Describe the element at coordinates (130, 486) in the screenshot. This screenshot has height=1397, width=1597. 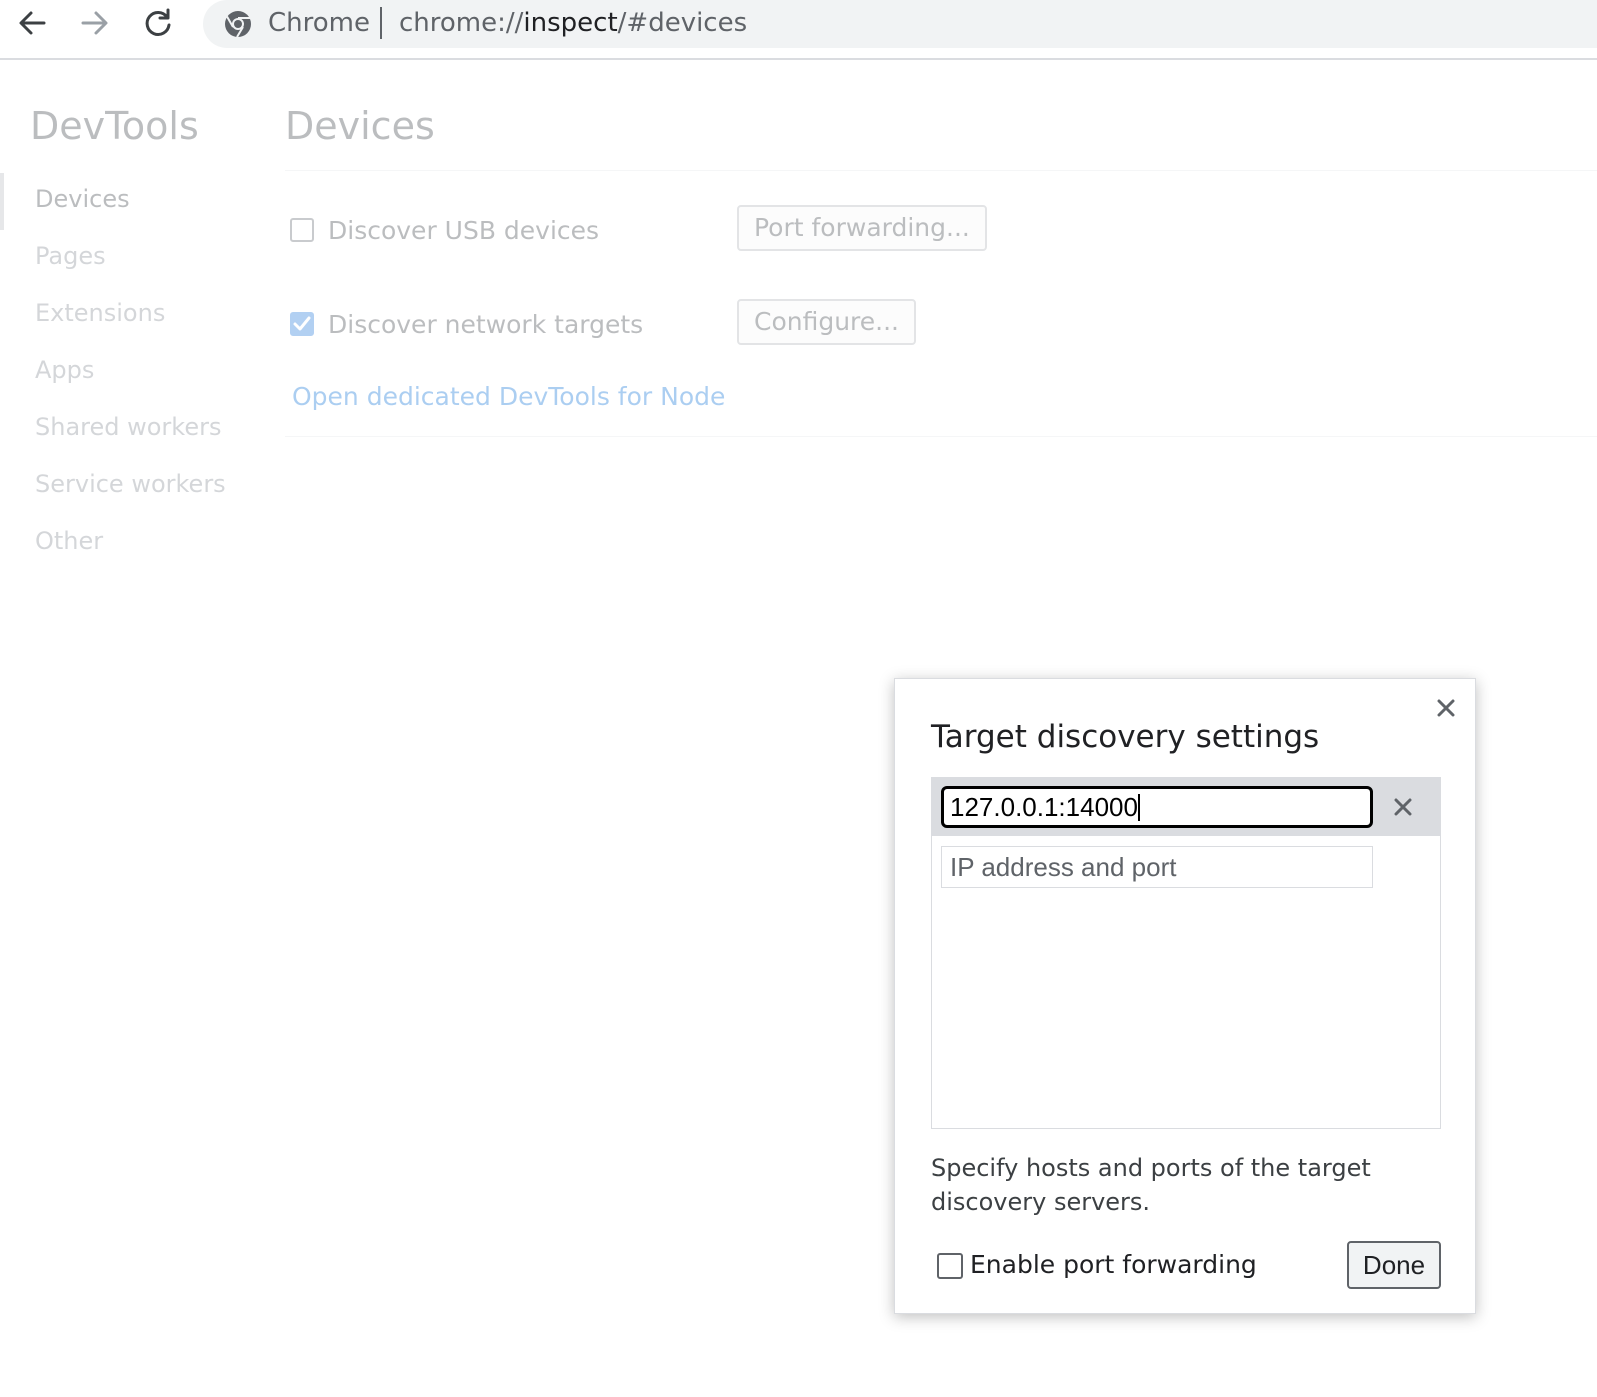
I see `sidebar-item-service-workers: Service workers` at that location.